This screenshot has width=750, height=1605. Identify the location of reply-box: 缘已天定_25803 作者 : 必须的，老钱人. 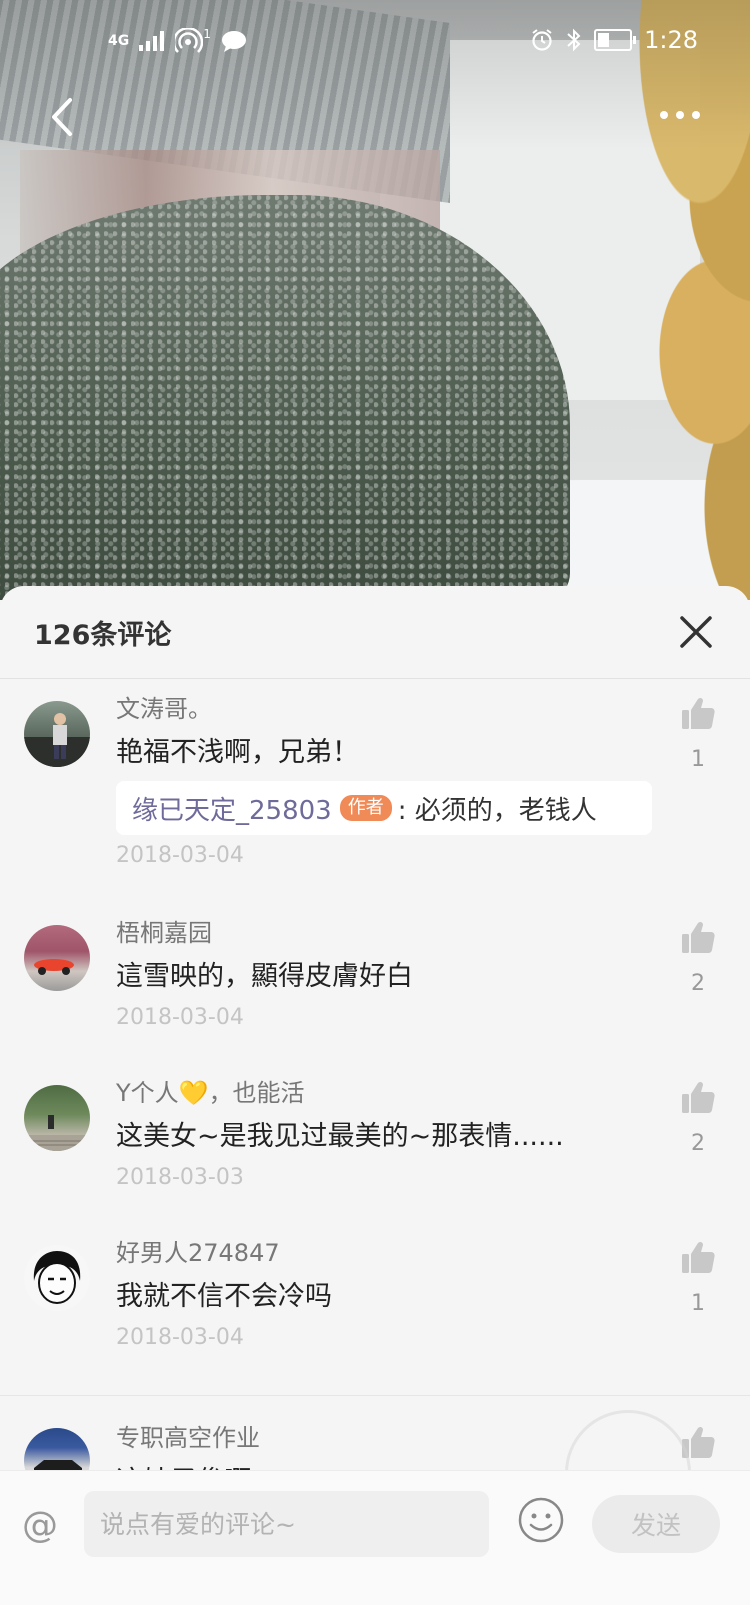
(384, 808).